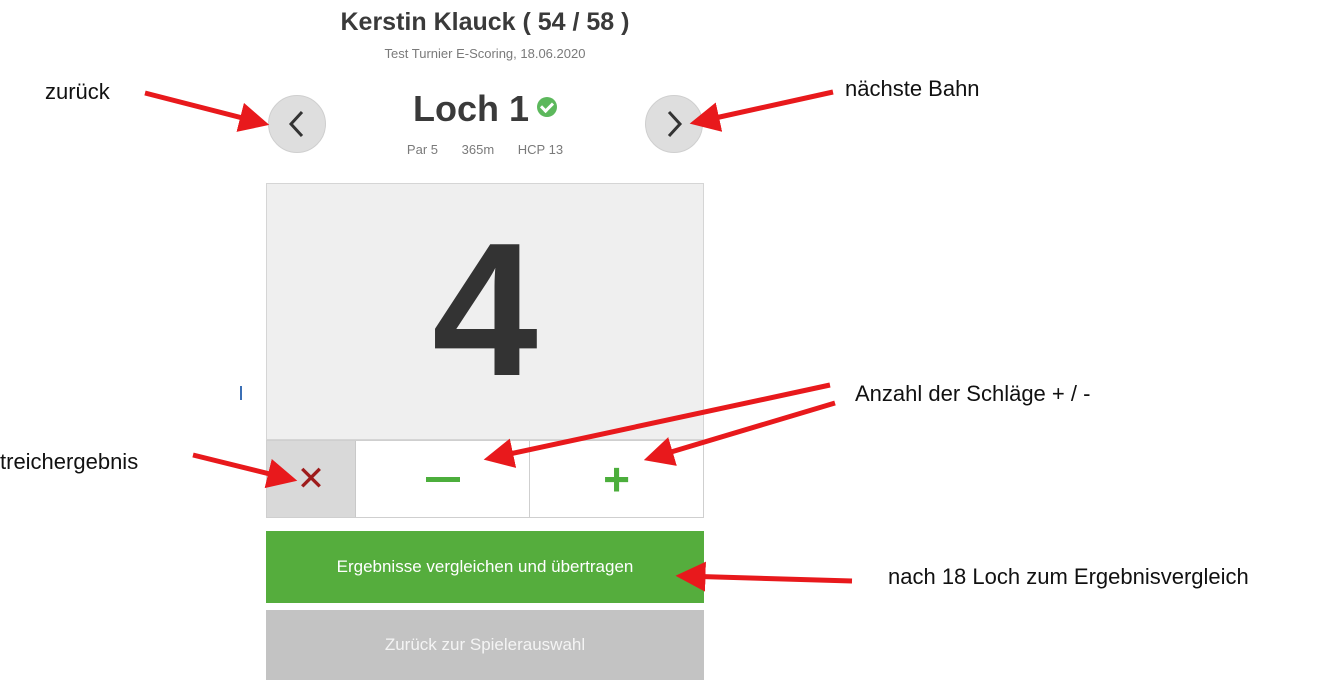  I want to click on arrow-naechste-bahn, so click(761, 110).